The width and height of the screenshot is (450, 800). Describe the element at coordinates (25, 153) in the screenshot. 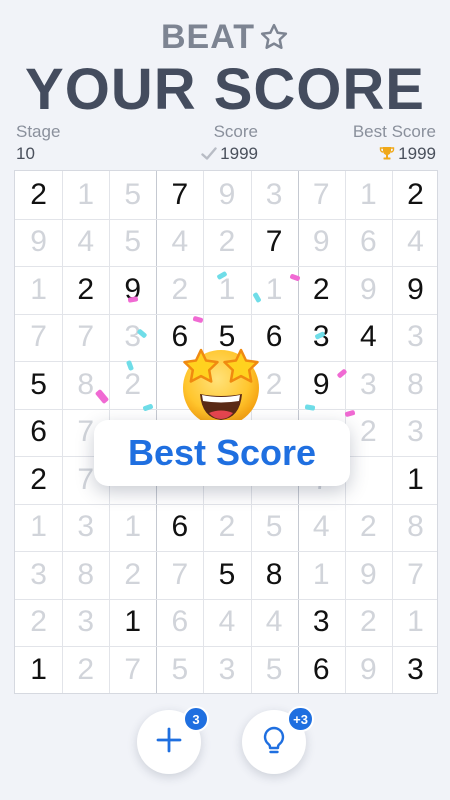

I see `stage-value: 10` at that location.